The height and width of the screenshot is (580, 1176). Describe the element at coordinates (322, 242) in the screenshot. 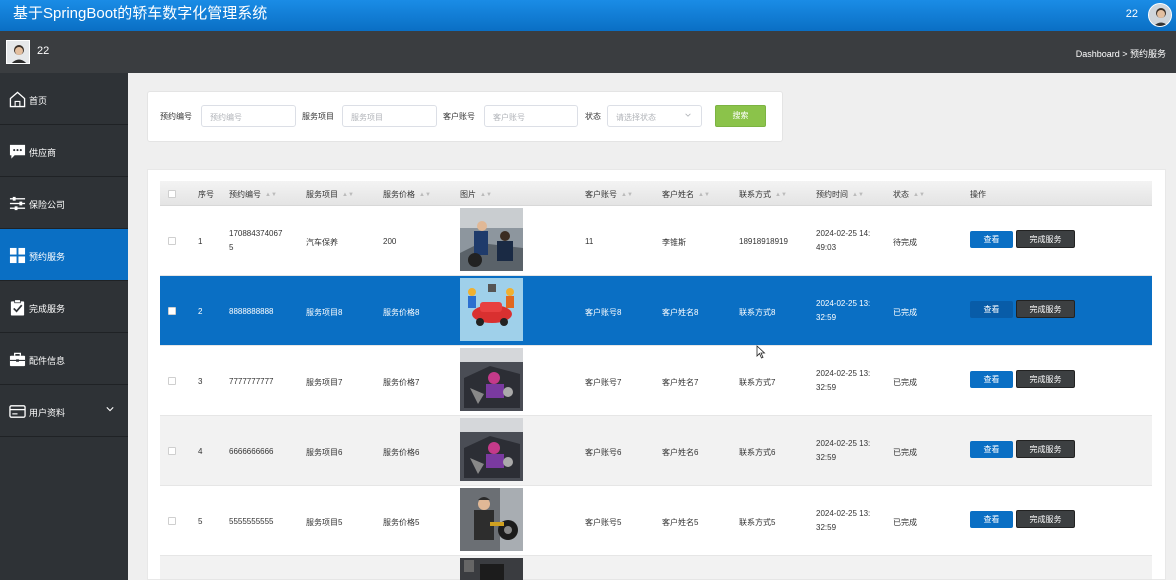

I see `cell-service-item: 汽车保养` at that location.